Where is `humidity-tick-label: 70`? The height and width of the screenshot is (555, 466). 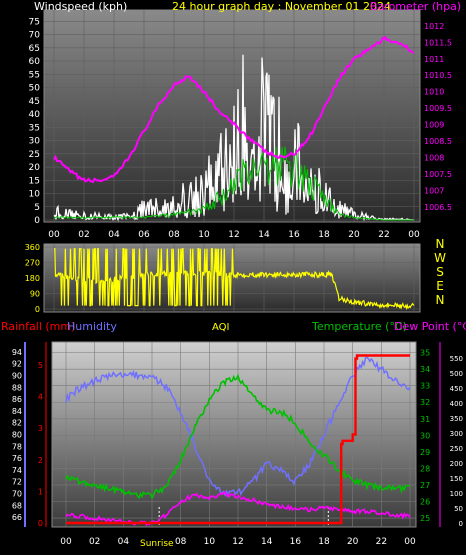 humidity-tick-label: 70 is located at coordinates (17, 494).